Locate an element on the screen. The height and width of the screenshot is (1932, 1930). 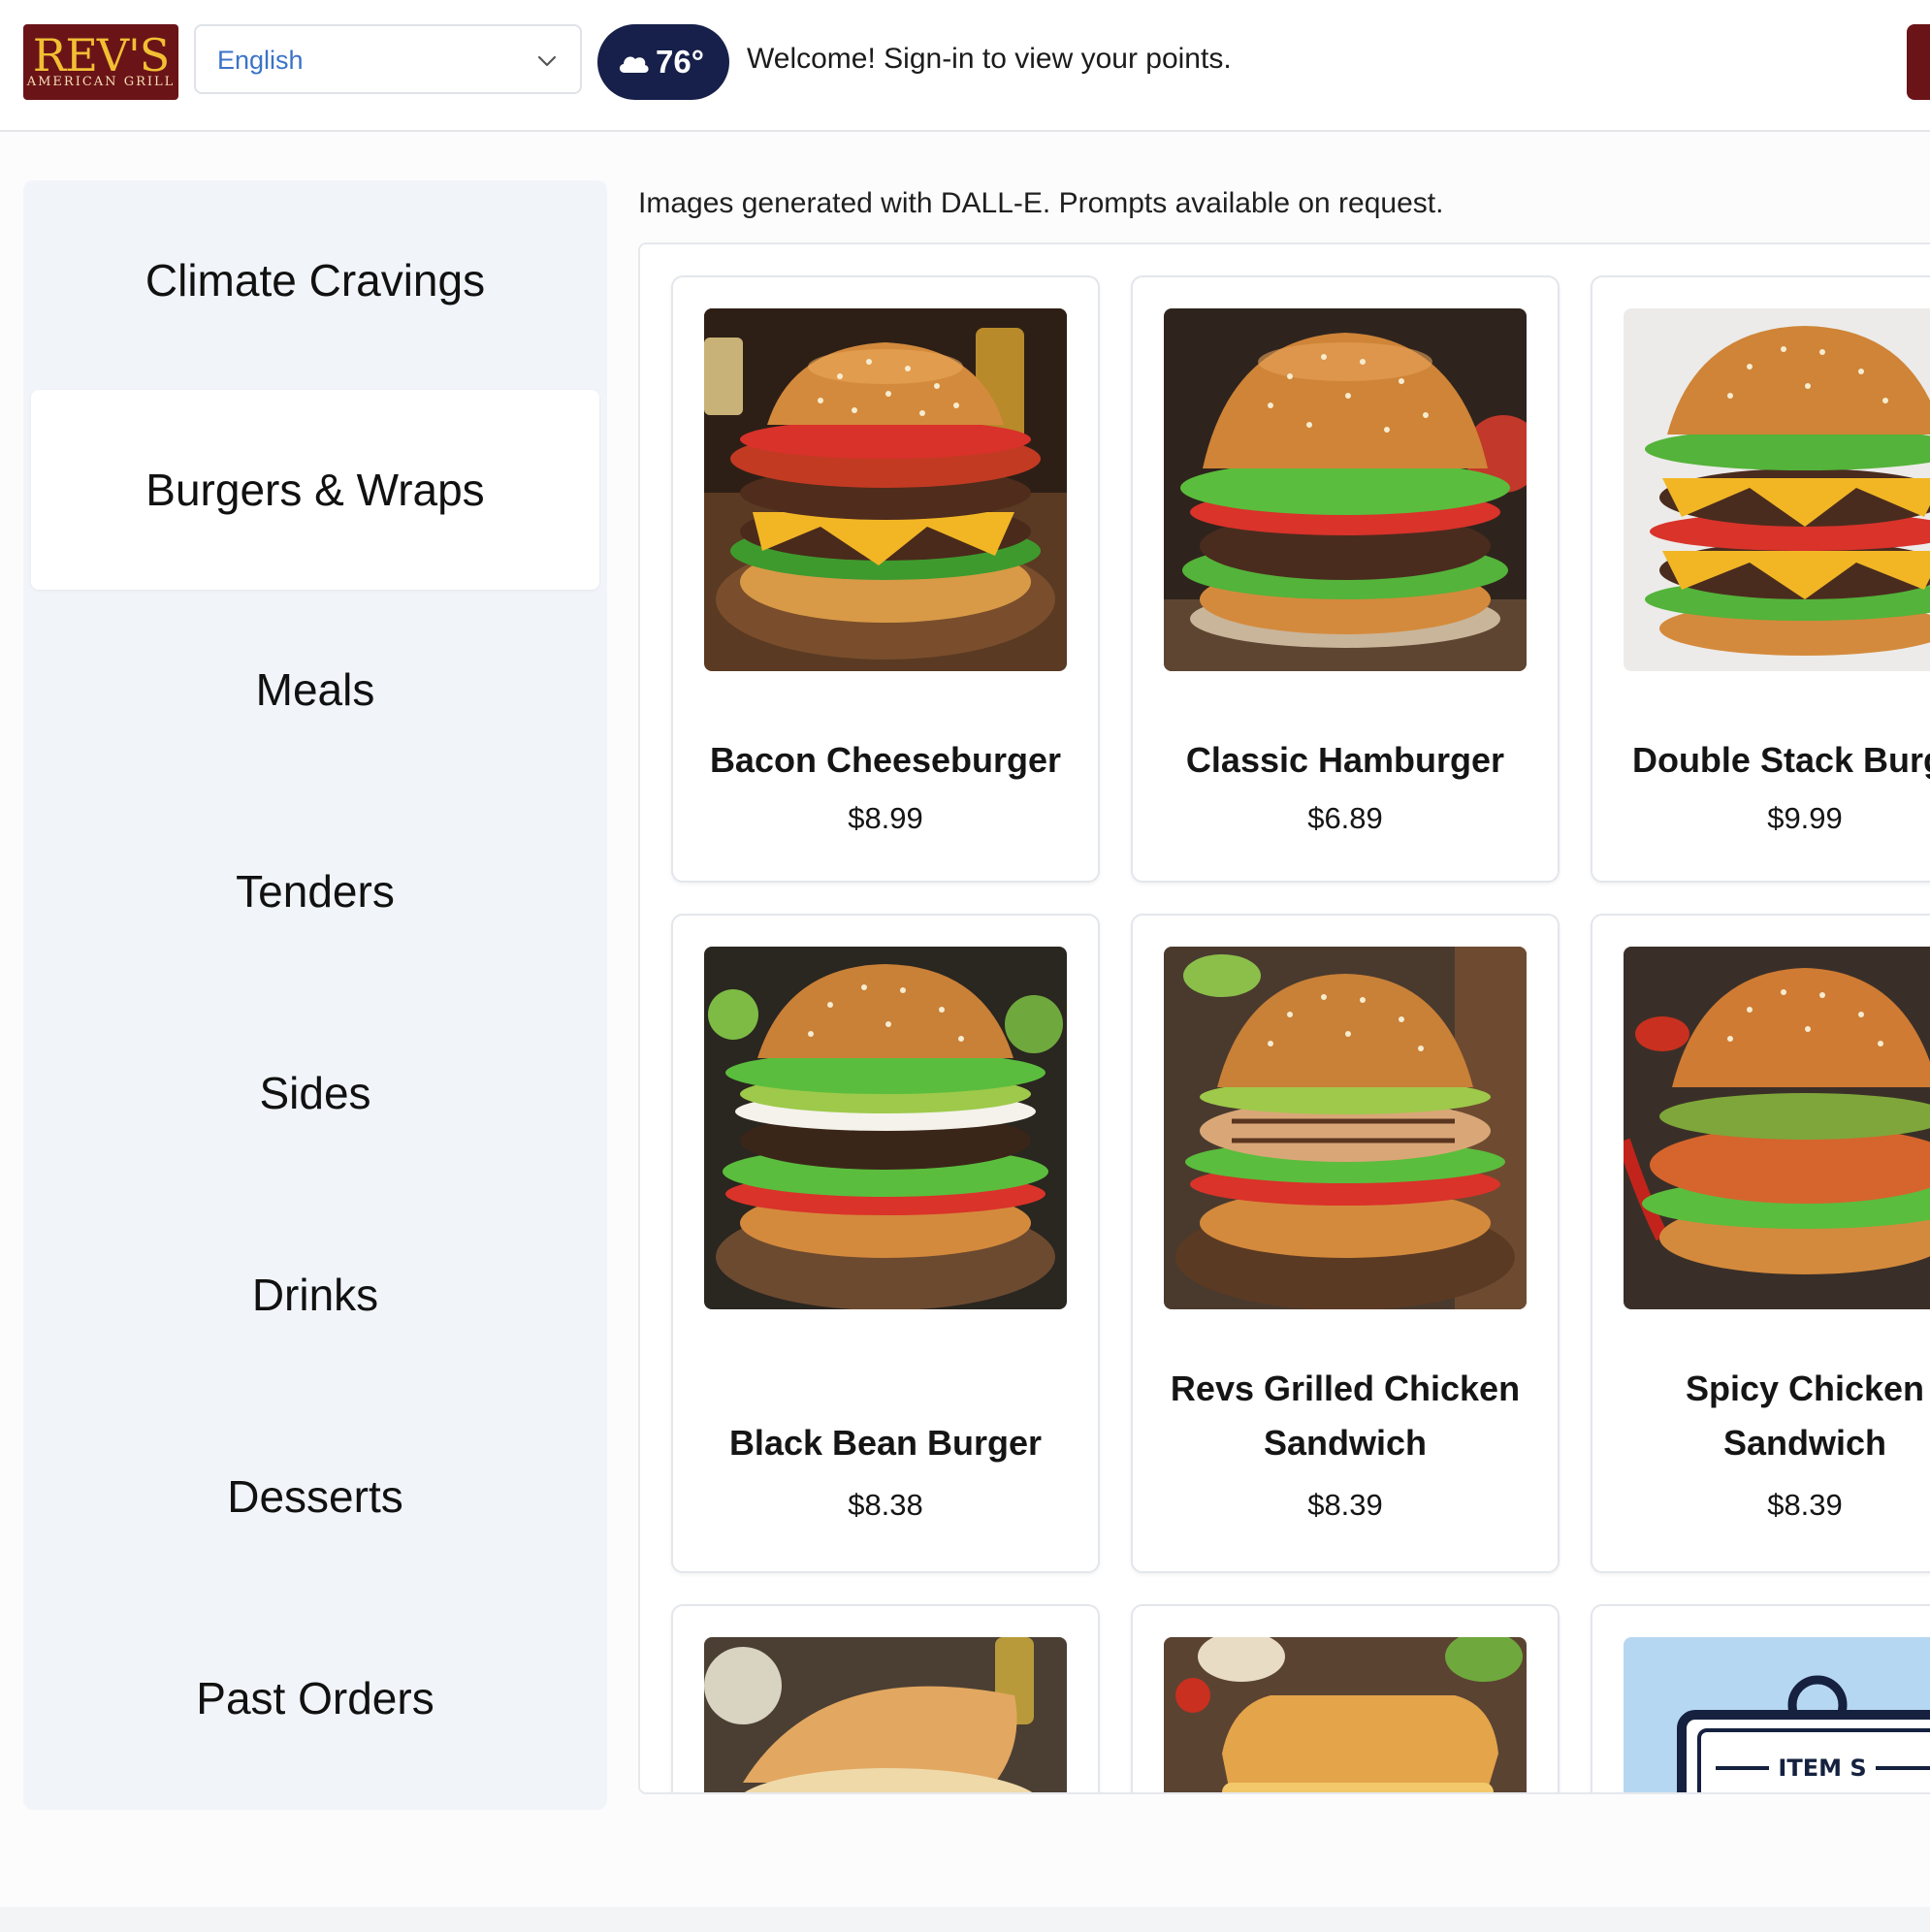
revs-logo: REV'S AMERICAN GRILL is located at coordinates (101, 62).